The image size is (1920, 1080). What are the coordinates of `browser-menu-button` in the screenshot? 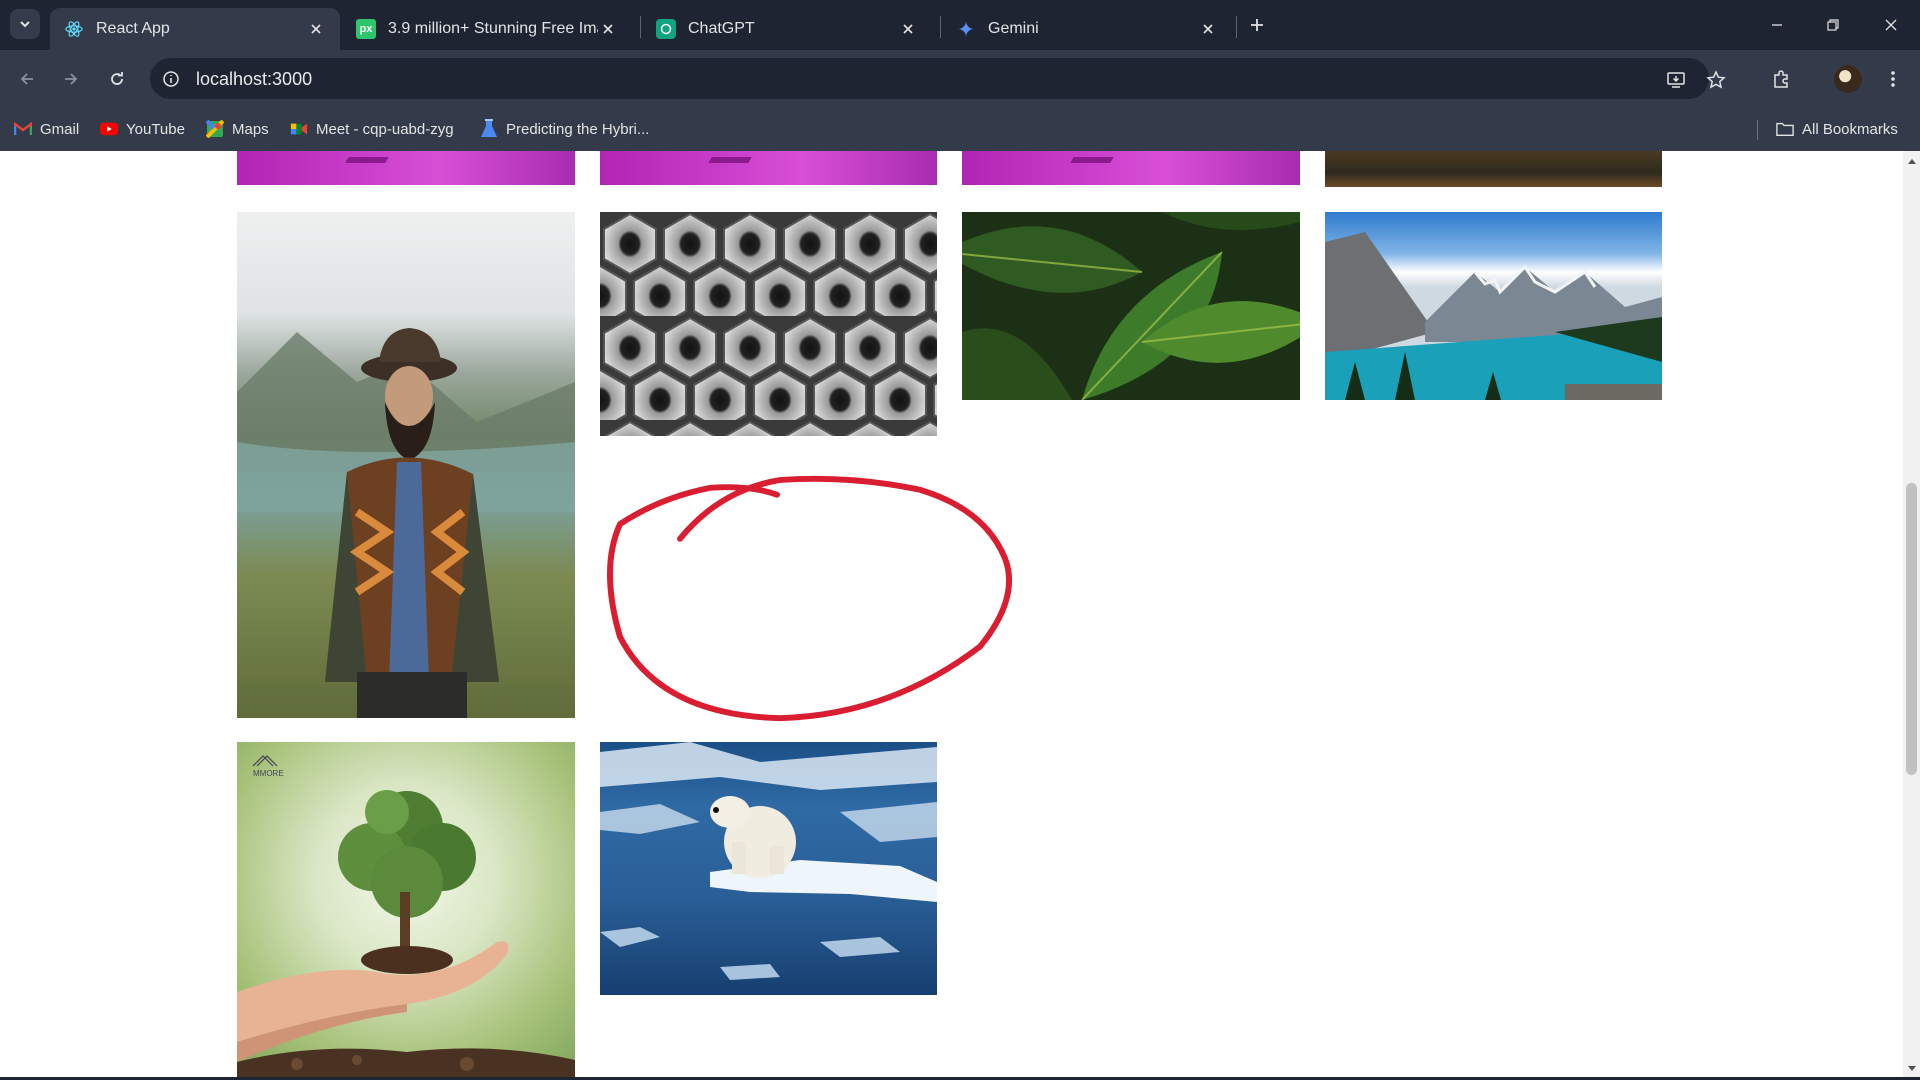 It's located at (1893, 79).